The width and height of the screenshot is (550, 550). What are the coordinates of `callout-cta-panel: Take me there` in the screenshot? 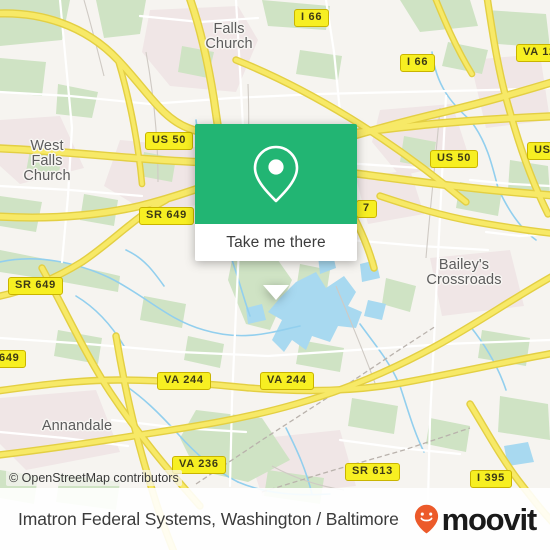 It's located at (276, 242).